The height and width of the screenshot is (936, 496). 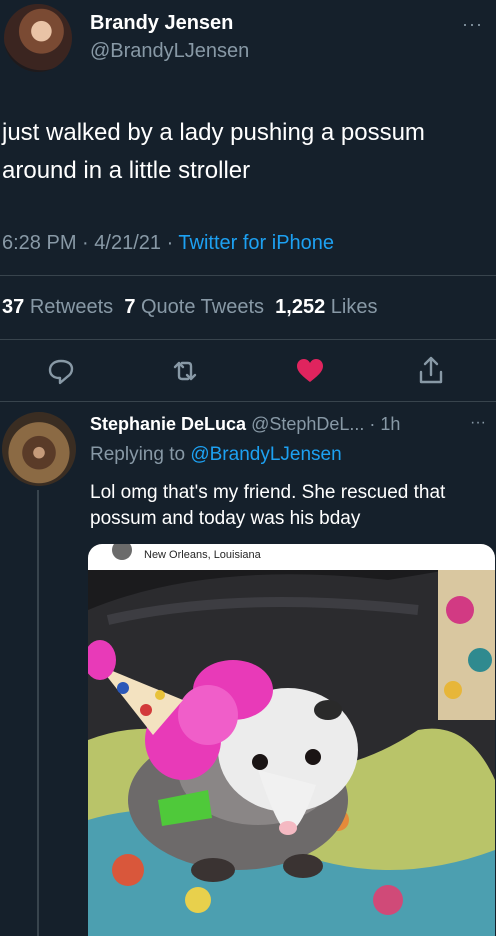 What do you see at coordinates (161, 23) in the screenshot?
I see `author-name: Brandy Jensen` at bounding box center [161, 23].